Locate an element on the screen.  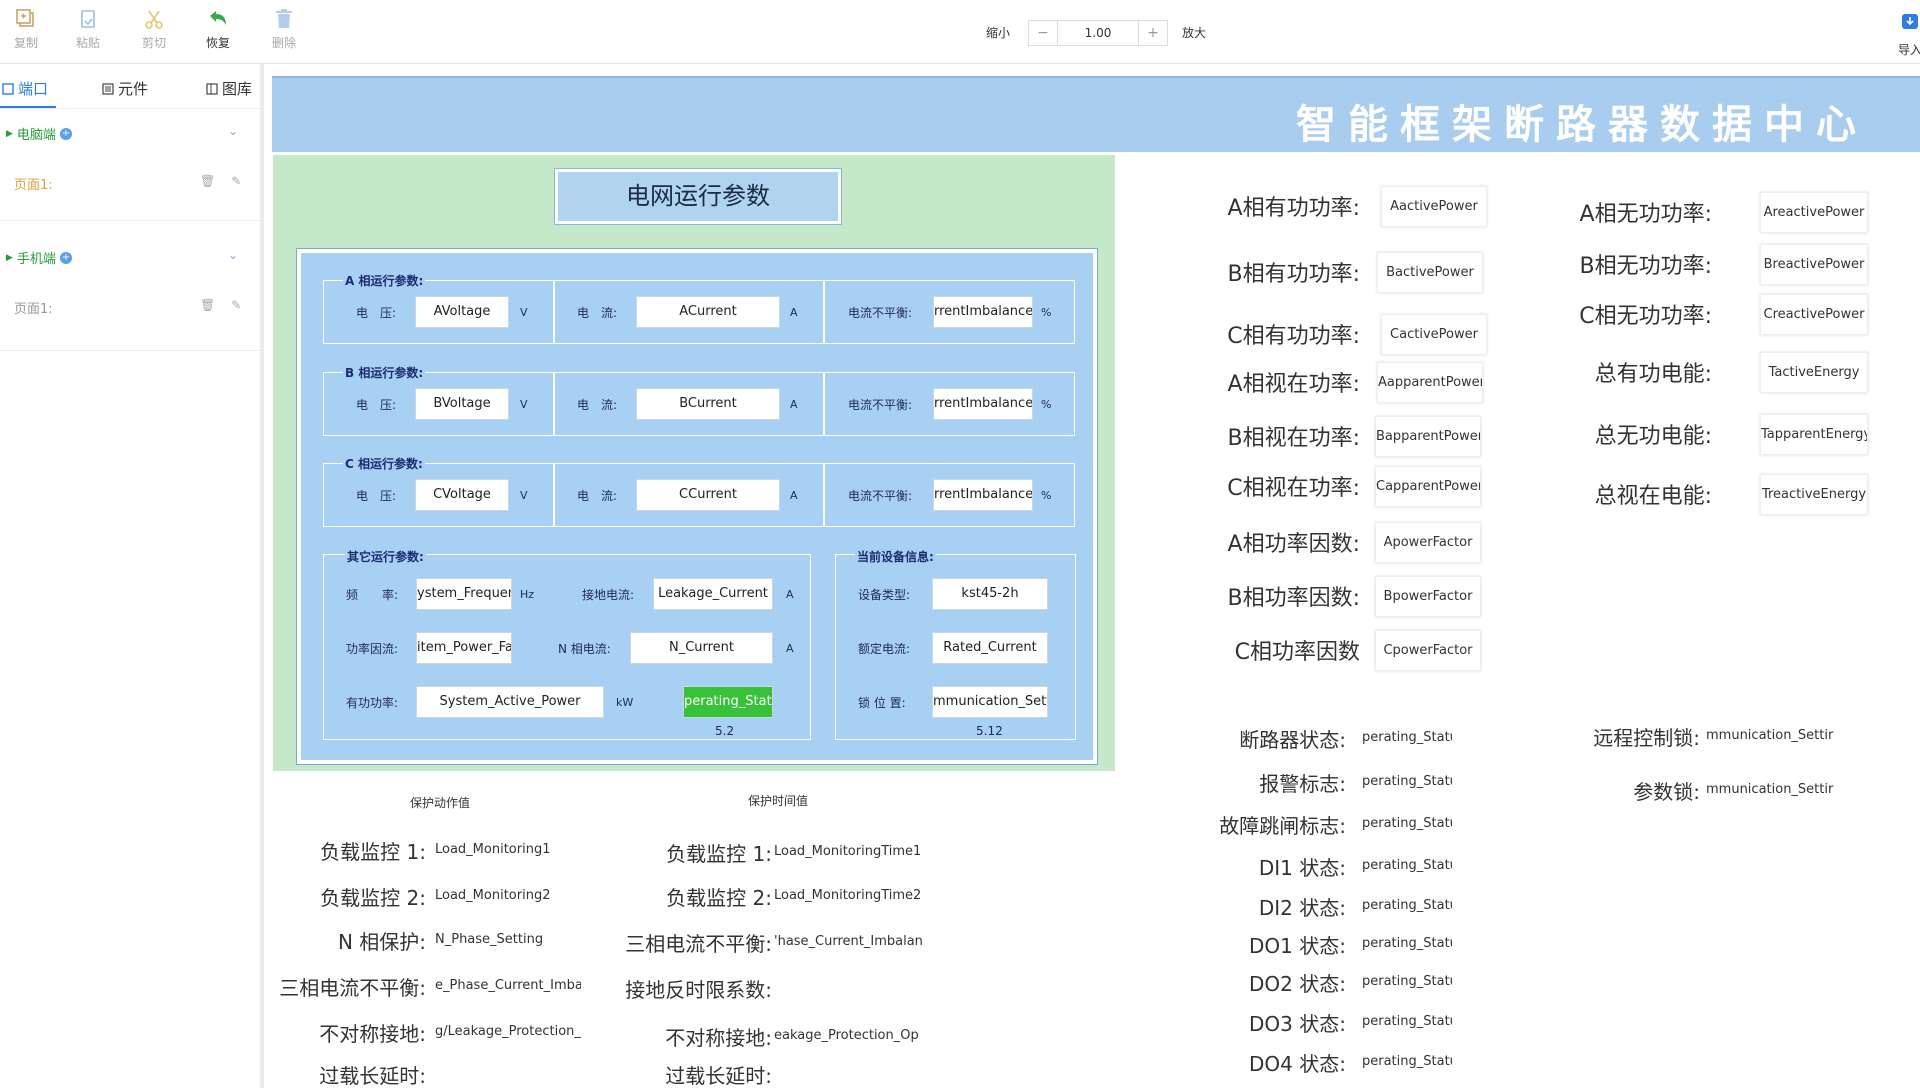
page-tools: 🗑 ✎ is located at coordinates (220, 305).